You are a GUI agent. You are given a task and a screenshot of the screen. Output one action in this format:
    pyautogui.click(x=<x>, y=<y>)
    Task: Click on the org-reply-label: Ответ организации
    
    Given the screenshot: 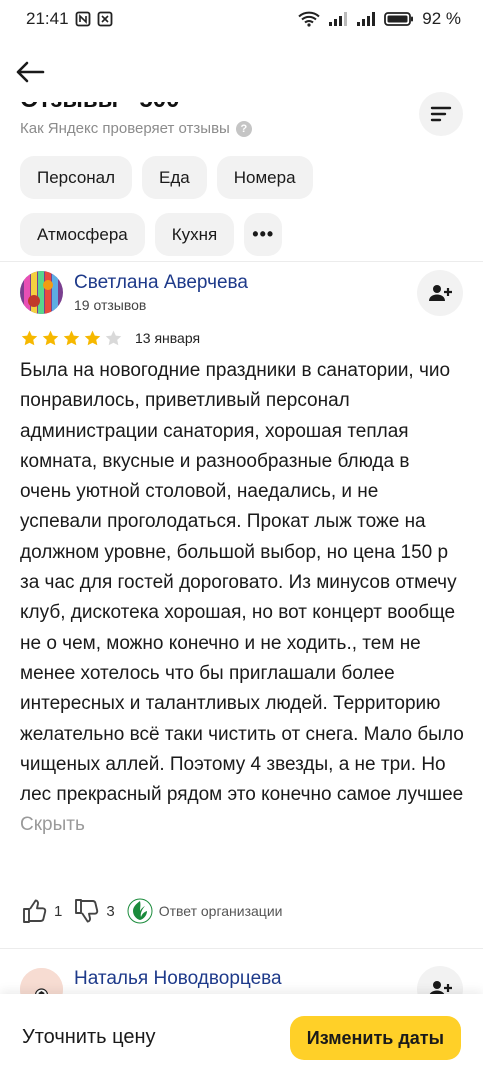 What is the action you would take?
    pyautogui.click(x=220, y=911)
    